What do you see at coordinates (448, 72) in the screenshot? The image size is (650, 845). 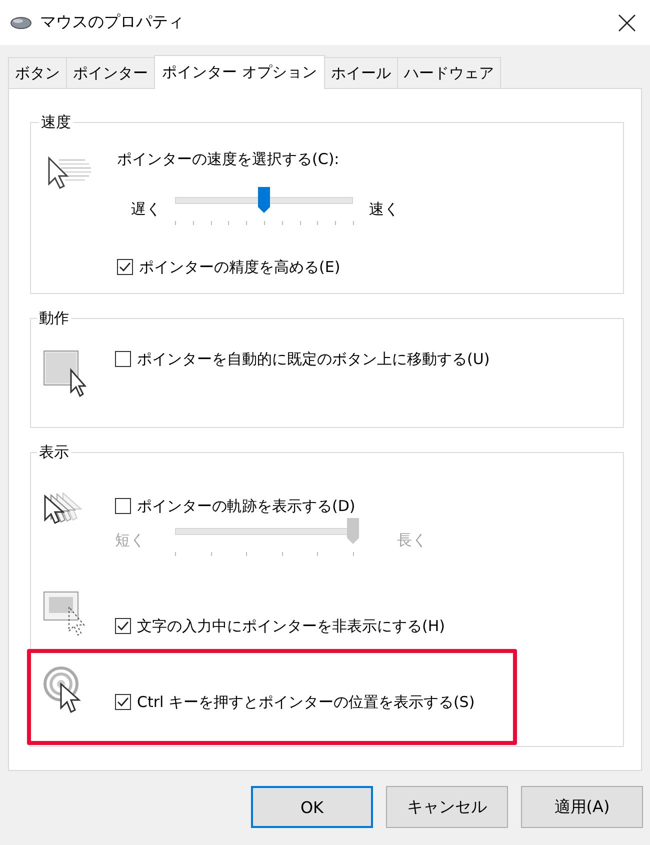 I see `tab: ハードウェア` at bounding box center [448, 72].